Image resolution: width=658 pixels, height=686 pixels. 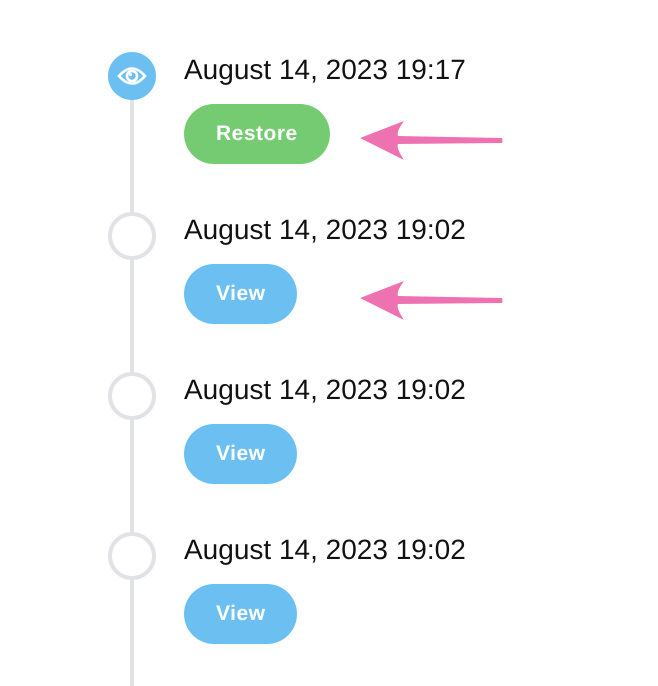 I want to click on restore-button: Restore, so click(x=257, y=134).